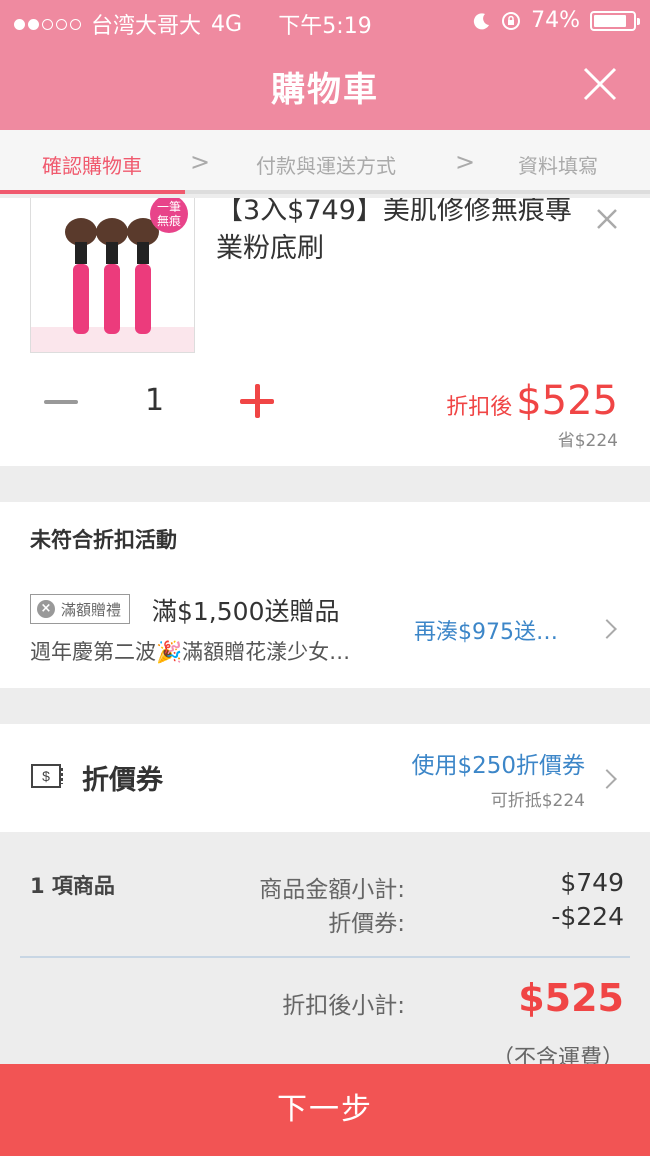  Describe the element at coordinates (332, 890) in the screenshot. I see `subtotal-label: 商品金額小計:` at that location.